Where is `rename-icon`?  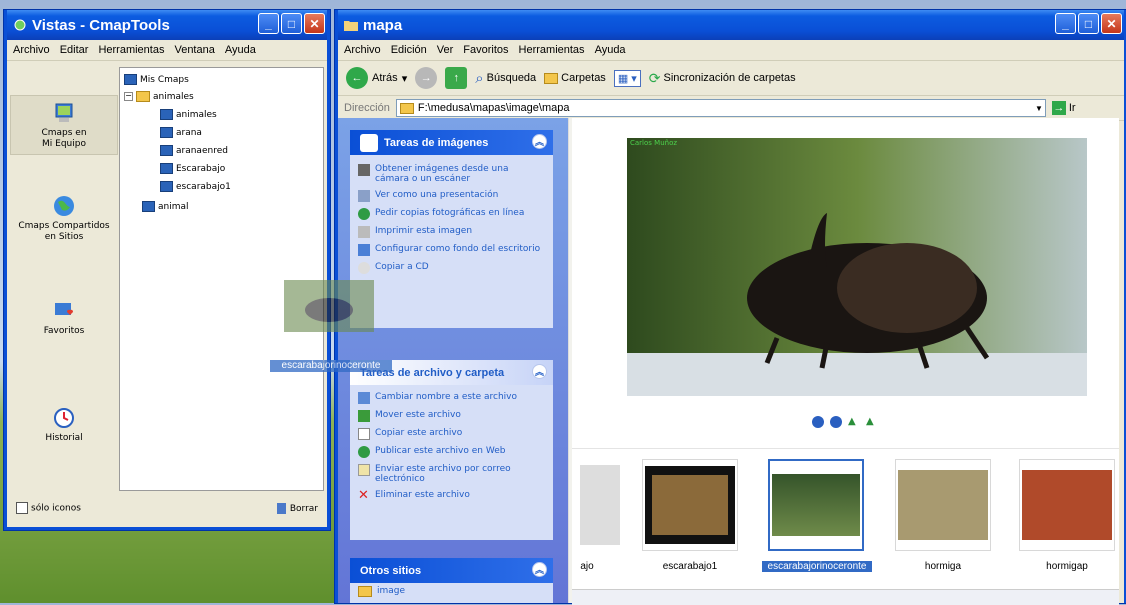
rename-icon is located at coordinates (364, 398).